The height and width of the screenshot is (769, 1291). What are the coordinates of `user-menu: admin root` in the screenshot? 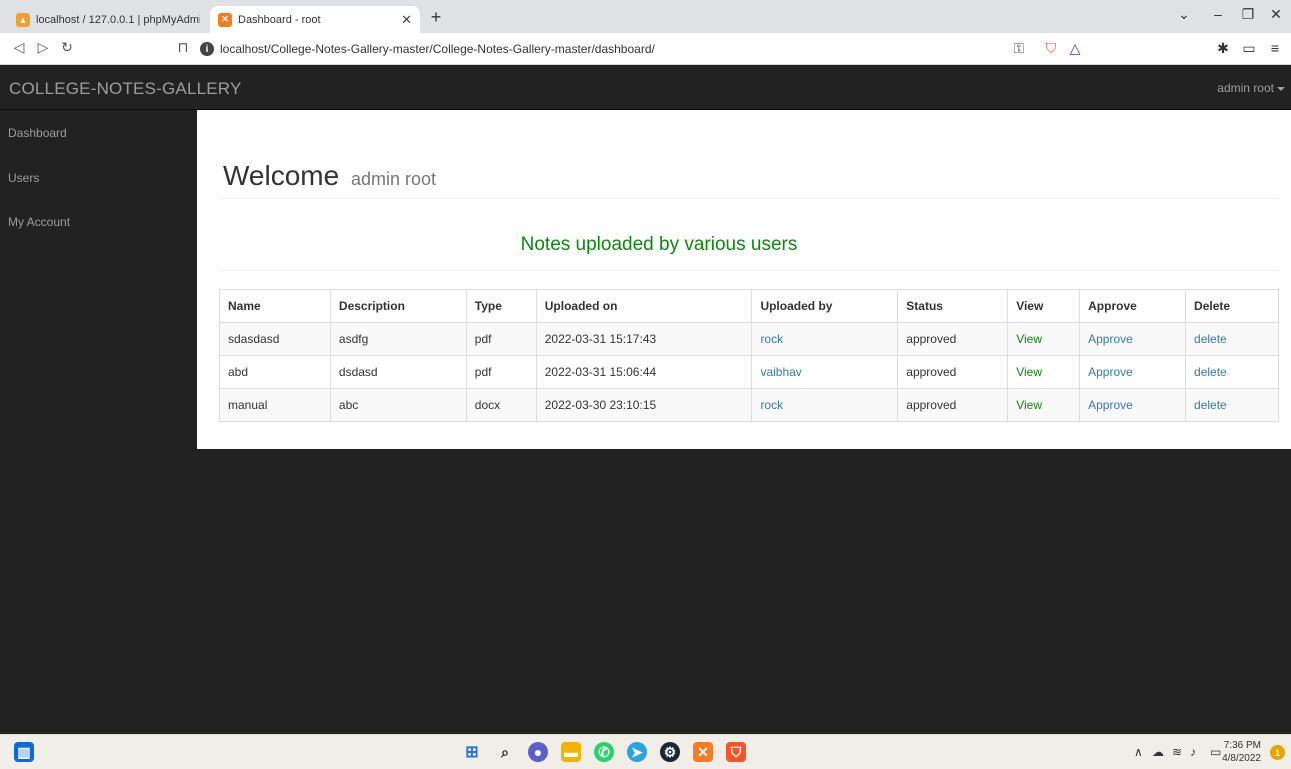 It's located at (1251, 88).